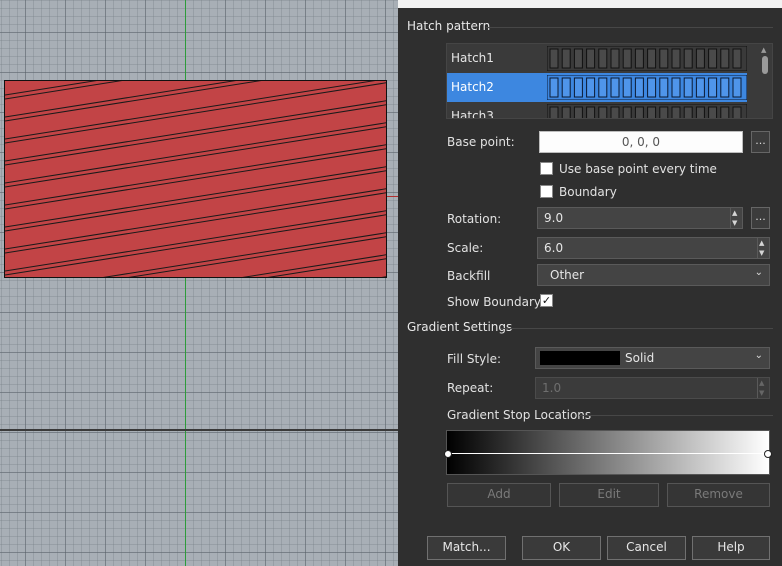 The height and width of the screenshot is (566, 782). What do you see at coordinates (474, 219) in the screenshot?
I see `rotation-label: Rotation:` at bounding box center [474, 219].